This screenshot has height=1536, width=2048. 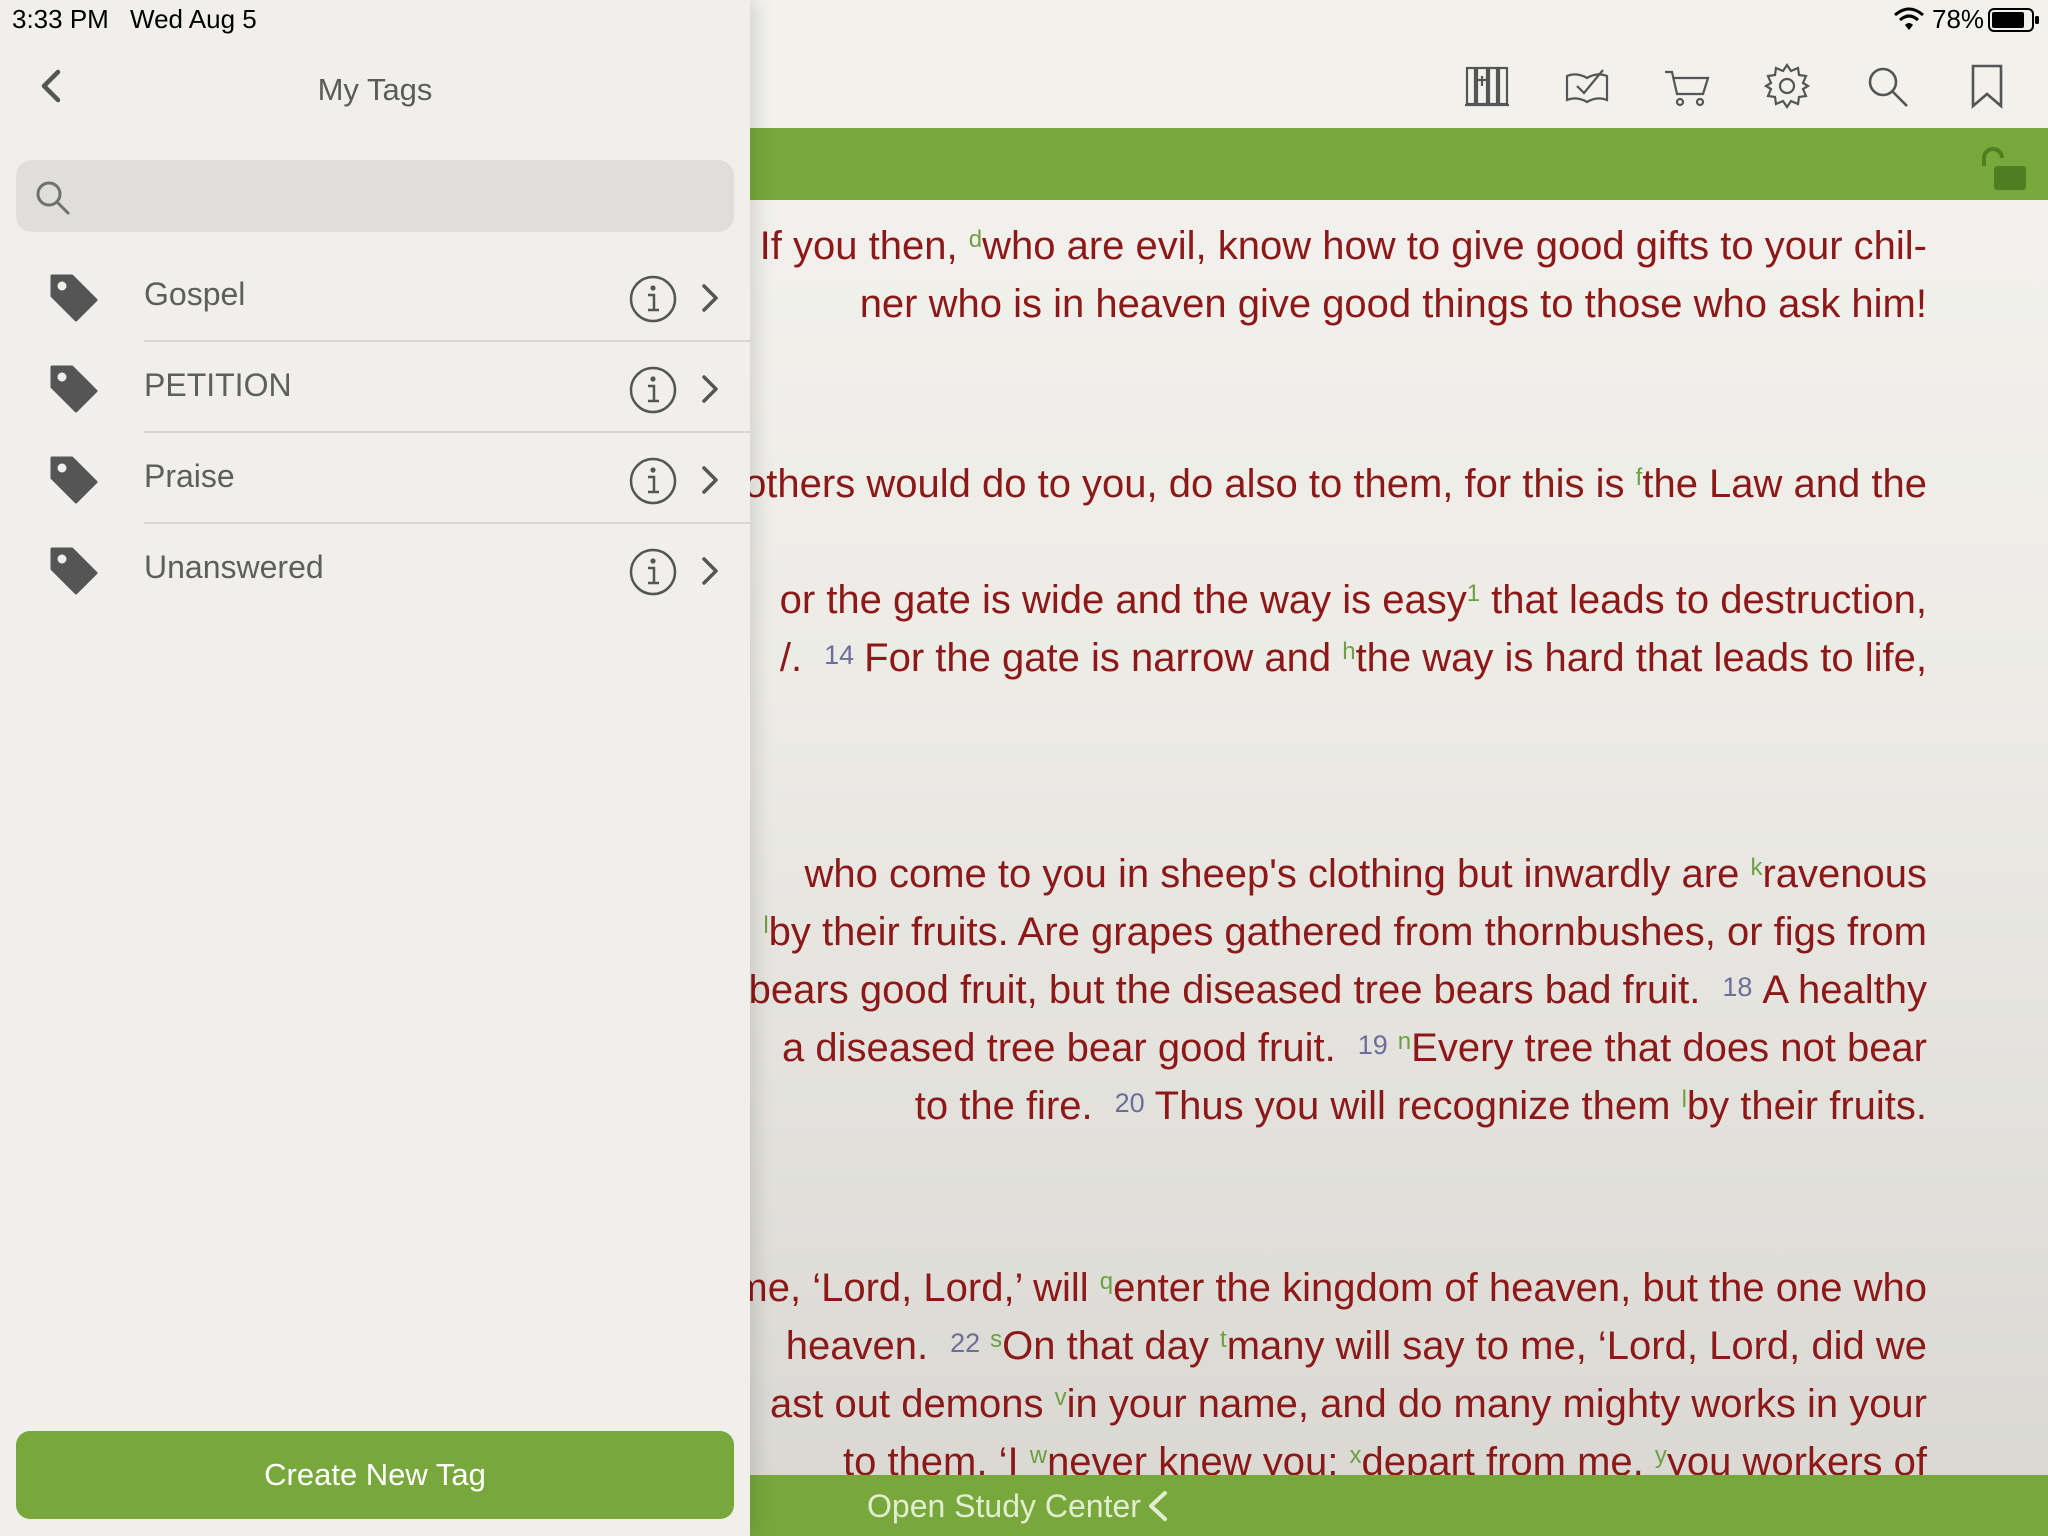 What do you see at coordinates (1909, 18) in the screenshot?
I see `wifi-icon` at bounding box center [1909, 18].